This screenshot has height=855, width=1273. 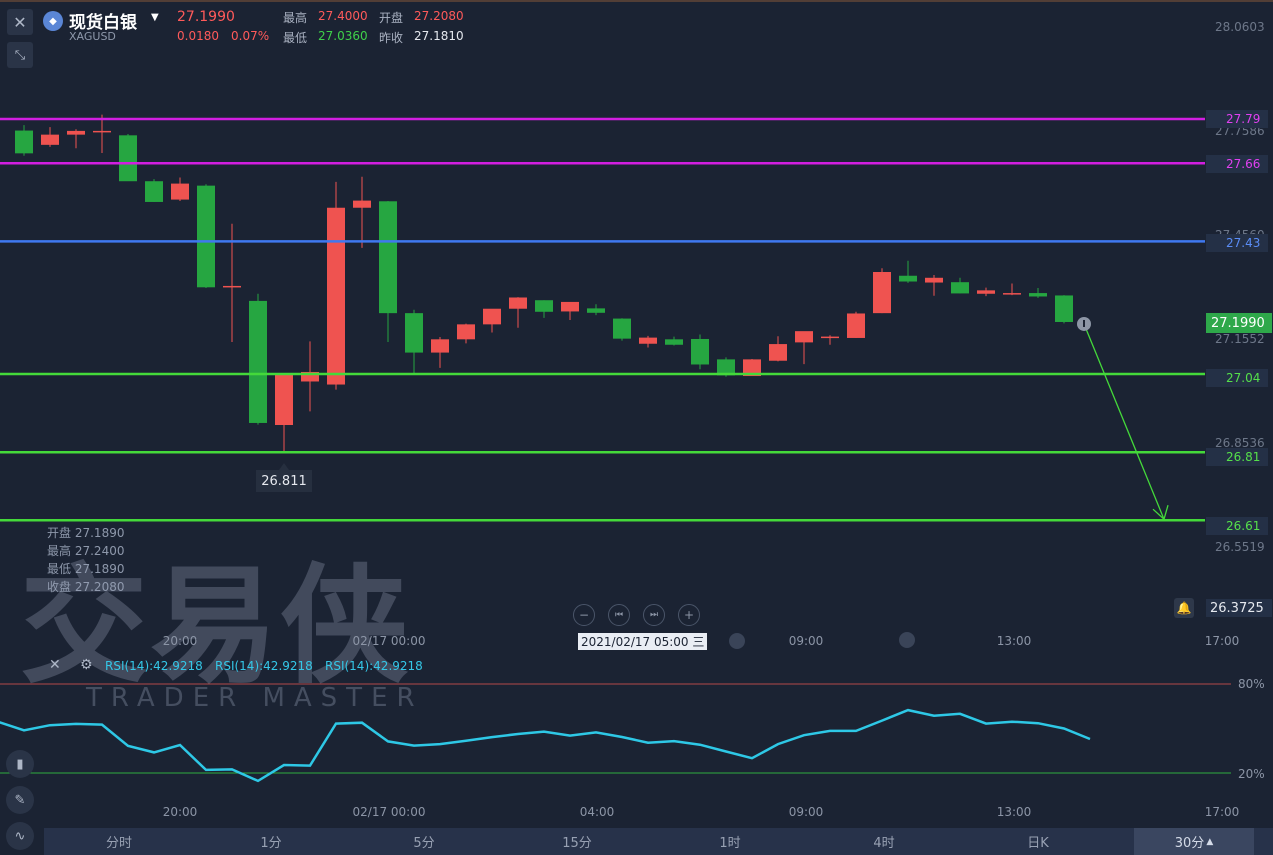 I want to click on settings-icon: ⚙, so click(x=86, y=665).